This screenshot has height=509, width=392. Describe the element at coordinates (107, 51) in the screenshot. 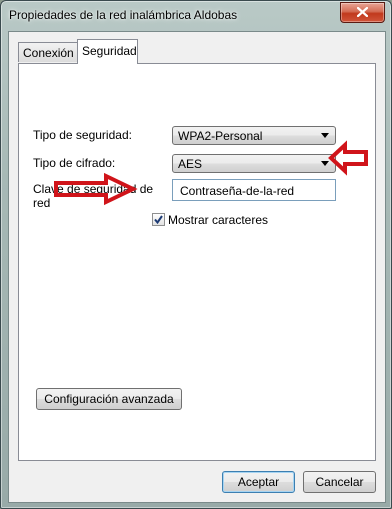

I see `tab-seguridad: Seguridad` at that location.